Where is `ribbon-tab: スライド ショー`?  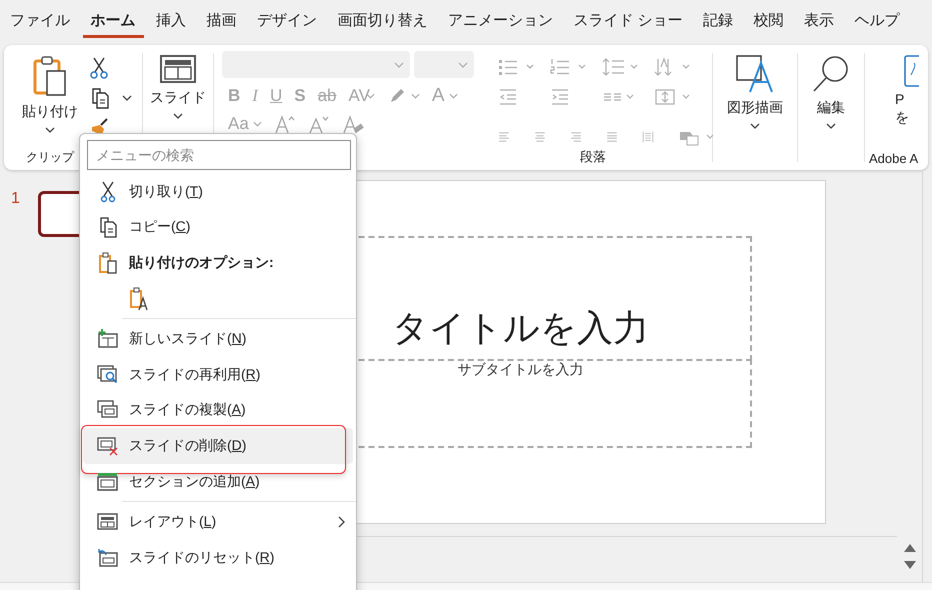
ribbon-tab: スライド ショー is located at coordinates (628, 21).